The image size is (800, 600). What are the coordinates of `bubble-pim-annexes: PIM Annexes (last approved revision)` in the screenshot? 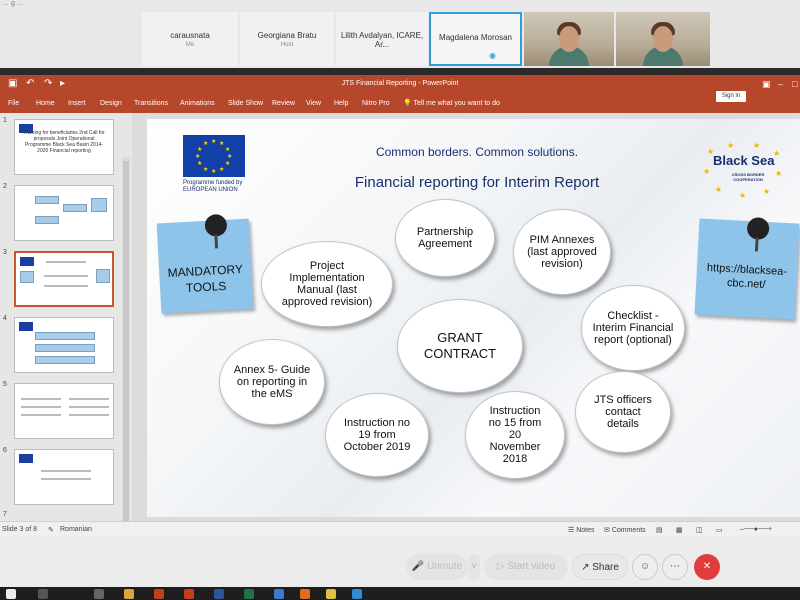 It's located at (562, 252).